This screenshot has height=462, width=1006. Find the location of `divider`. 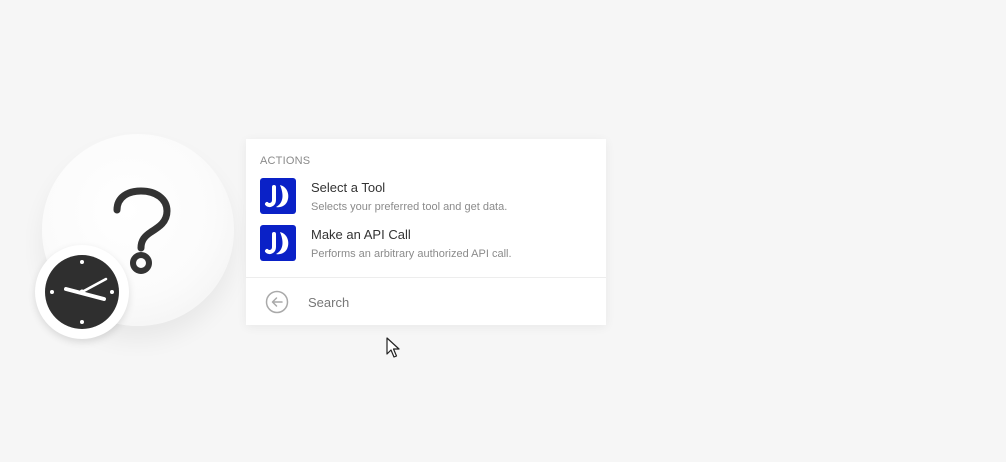

divider is located at coordinates (426, 277).